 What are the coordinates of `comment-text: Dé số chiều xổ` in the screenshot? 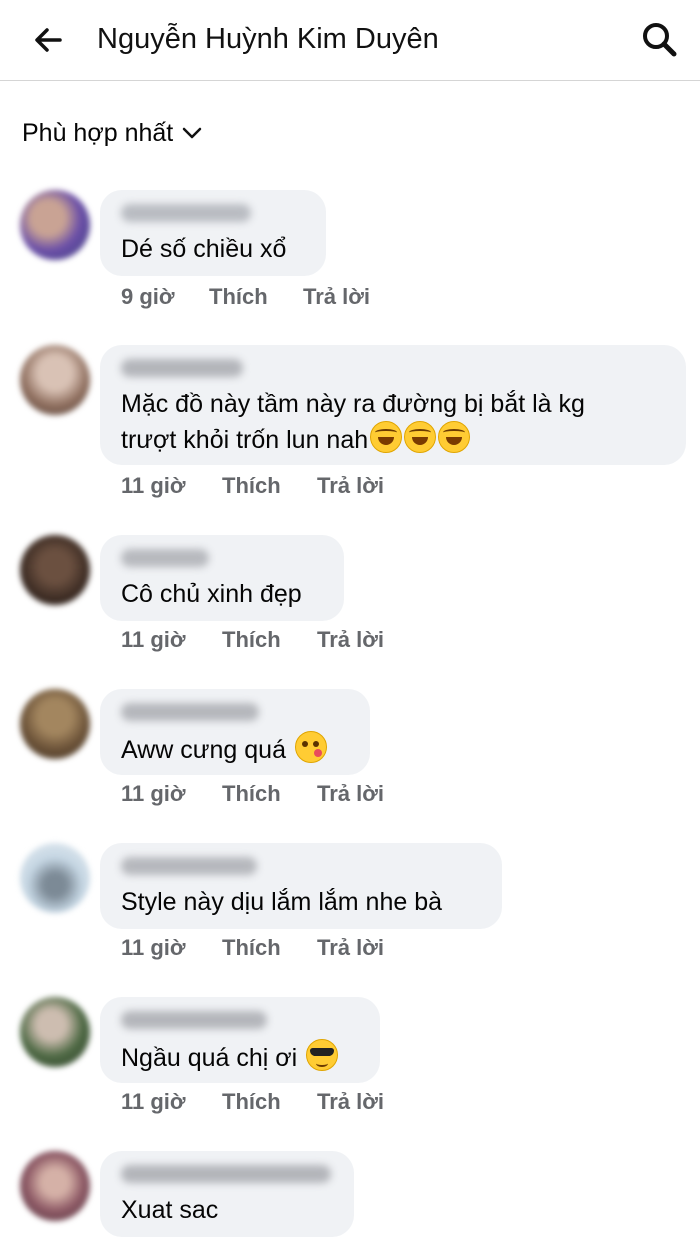 It's located at (204, 249).